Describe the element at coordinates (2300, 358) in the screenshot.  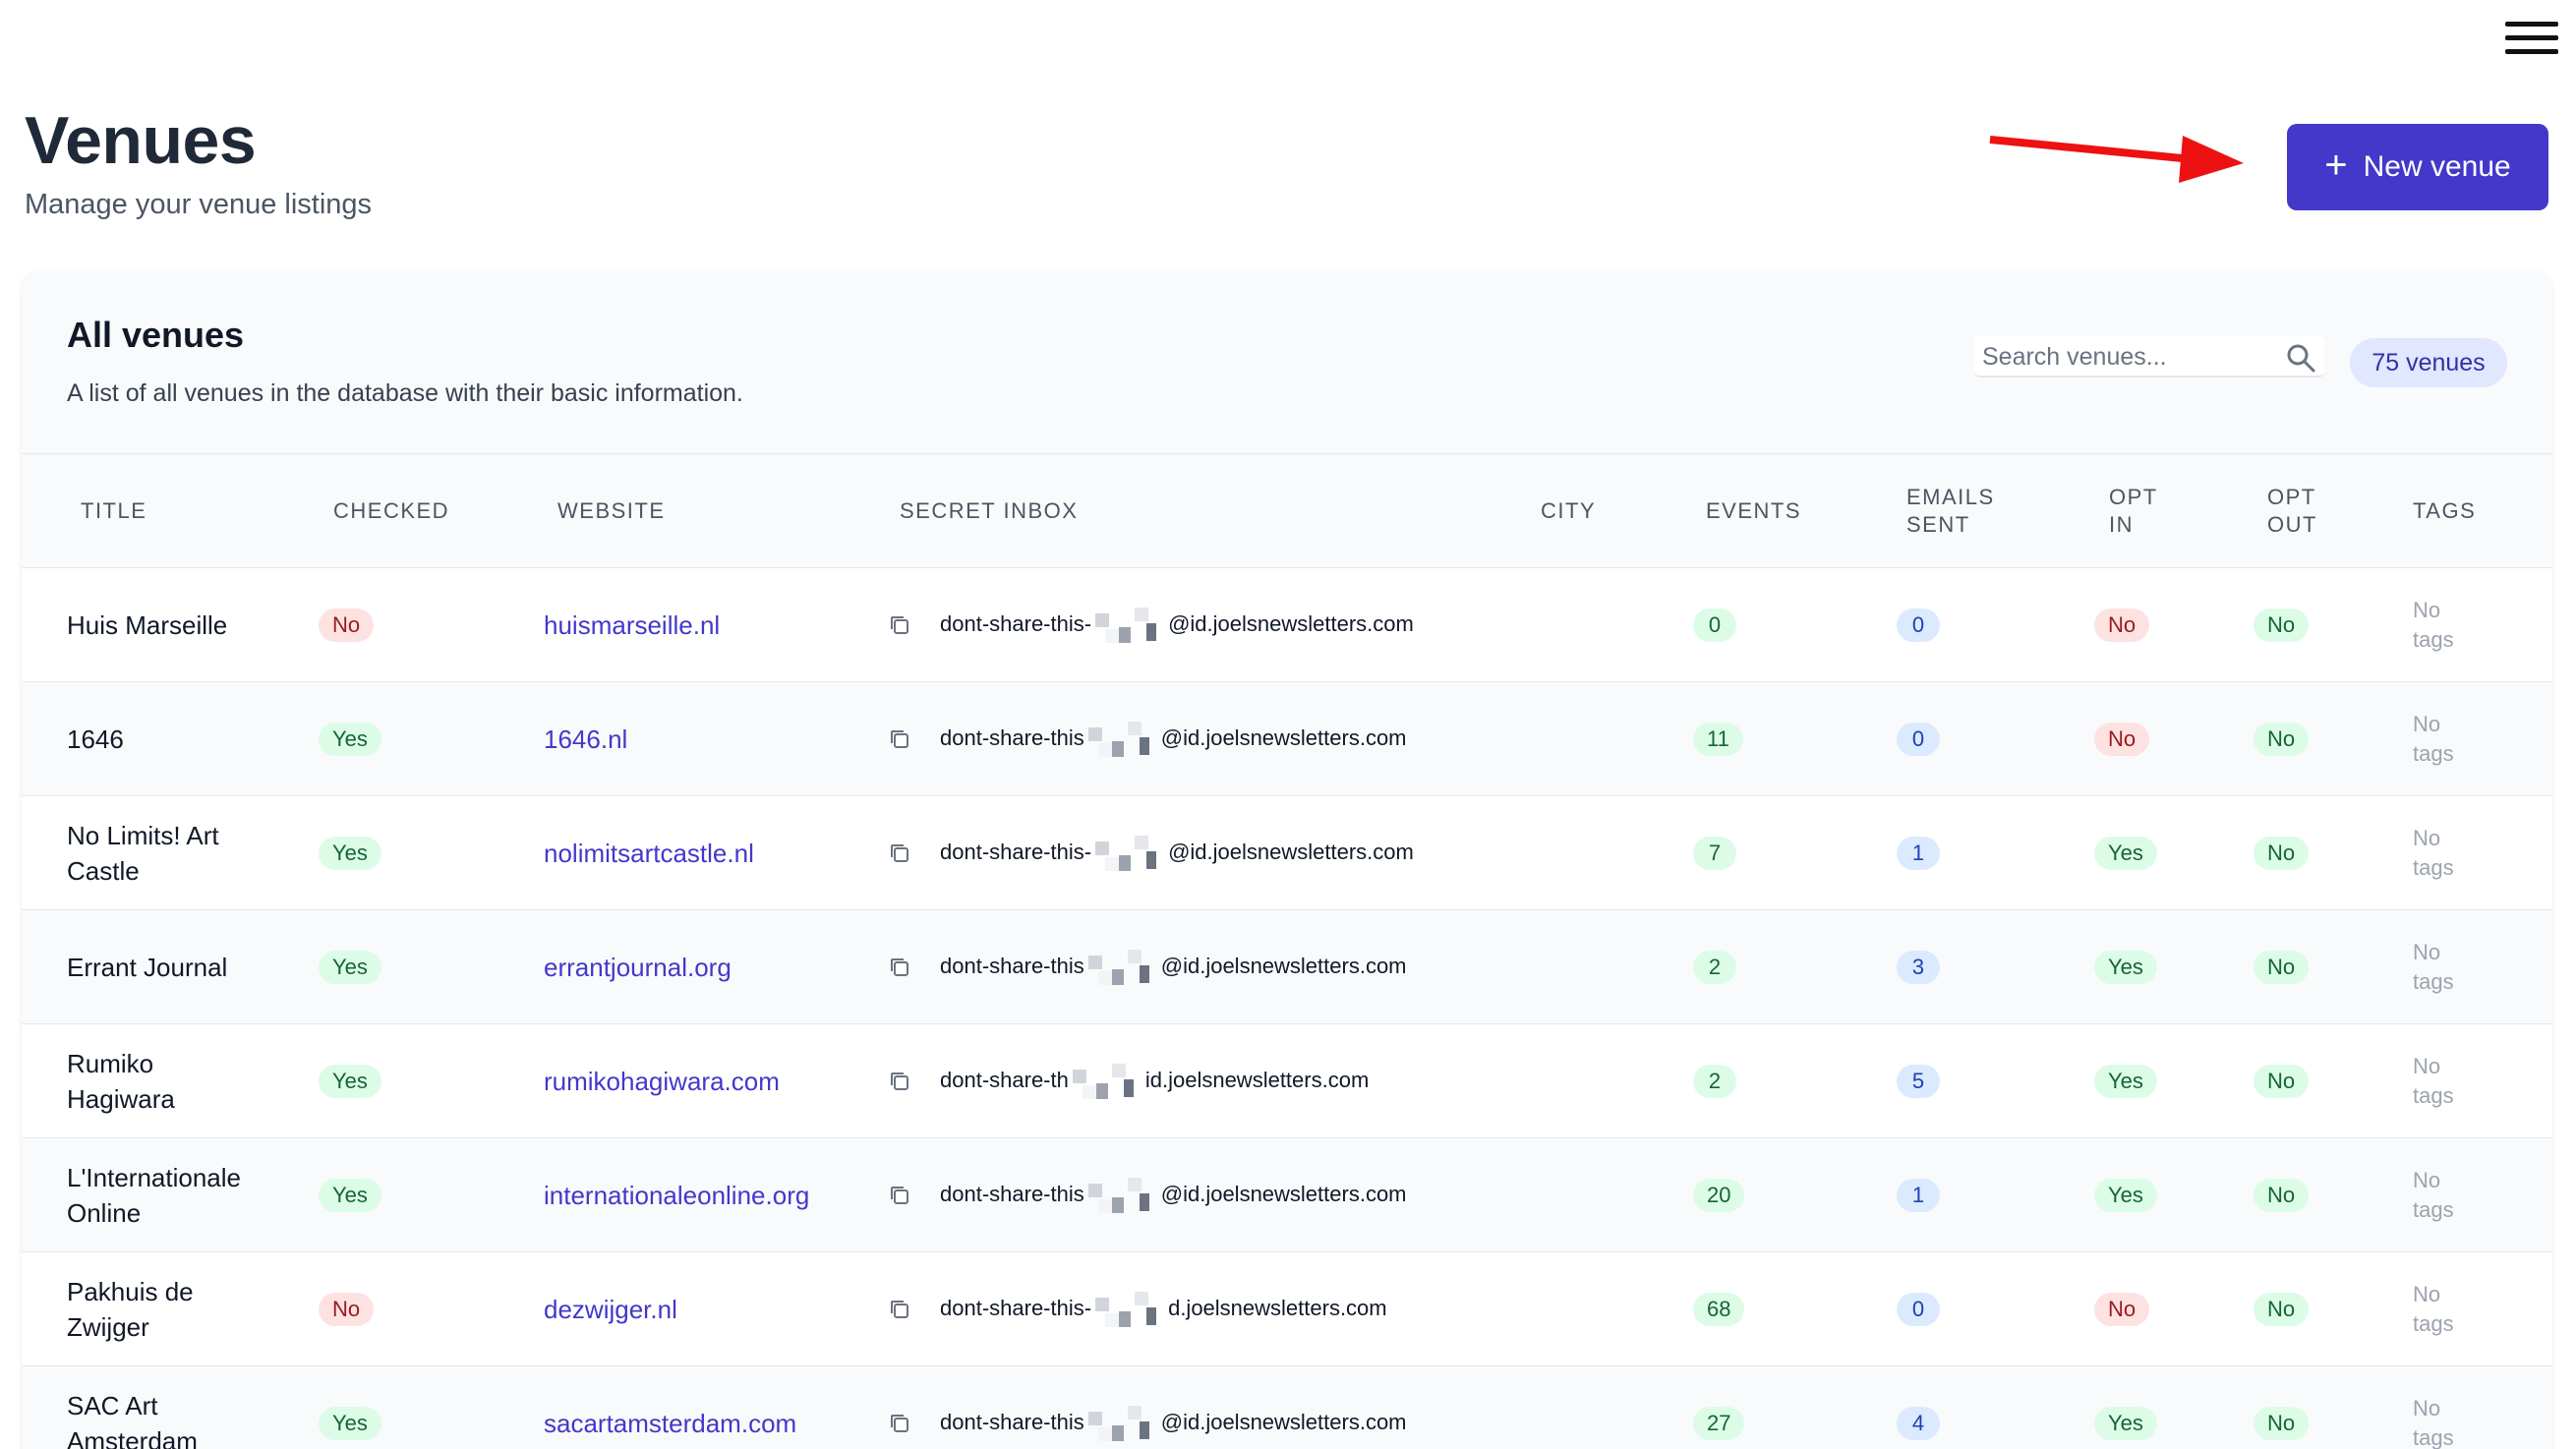
I see `search-icon` at that location.